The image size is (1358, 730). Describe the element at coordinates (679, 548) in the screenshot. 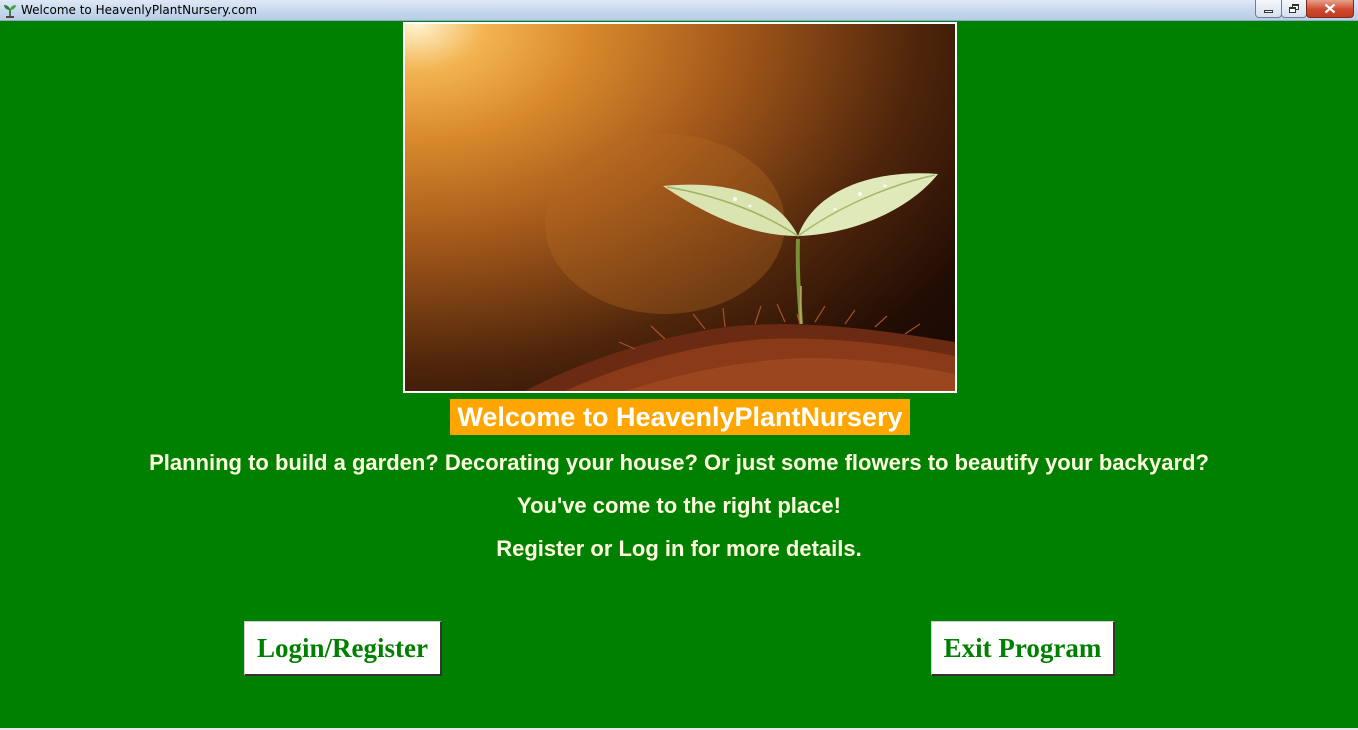

I see `instruction-text: Register or Log in for more details.` at that location.